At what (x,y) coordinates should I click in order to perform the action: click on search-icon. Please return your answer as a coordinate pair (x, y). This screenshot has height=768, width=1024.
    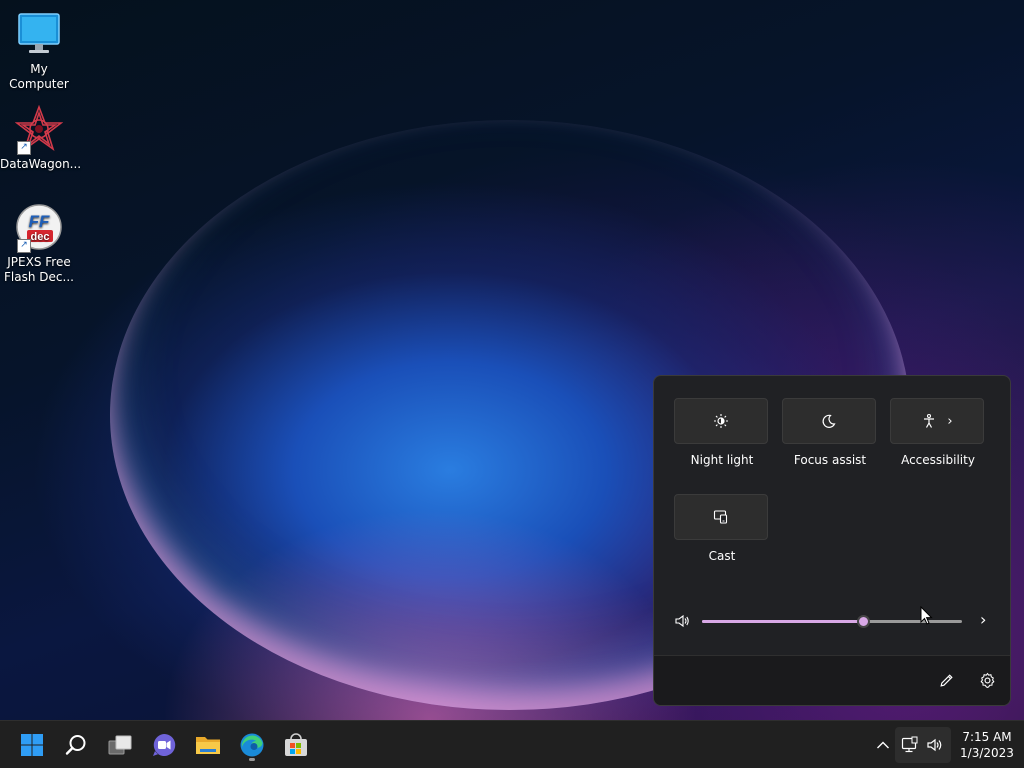
    Looking at the image, I should click on (75, 745).